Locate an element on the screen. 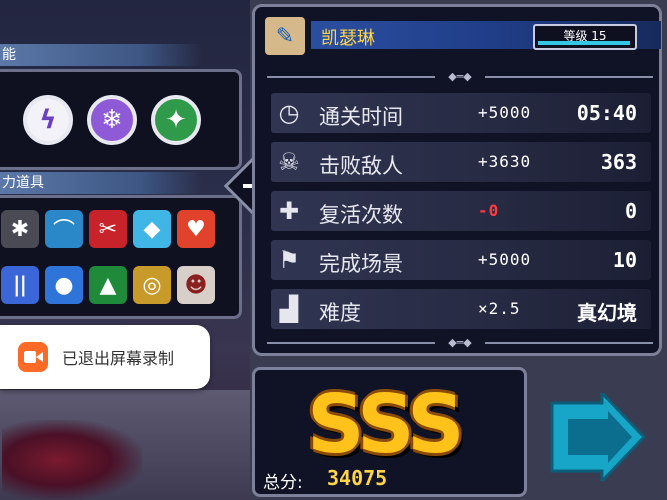 This screenshot has width=667, height=500. stat-bonus-penalty: -0 is located at coordinates (489, 210).